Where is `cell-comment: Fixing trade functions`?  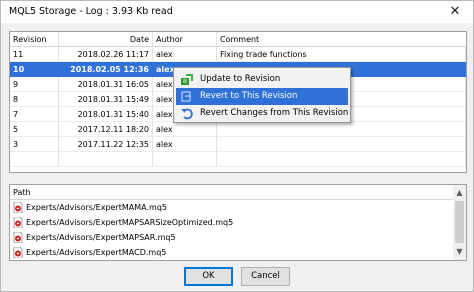 cell-comment: Fixing trade functions is located at coordinates (341, 54).